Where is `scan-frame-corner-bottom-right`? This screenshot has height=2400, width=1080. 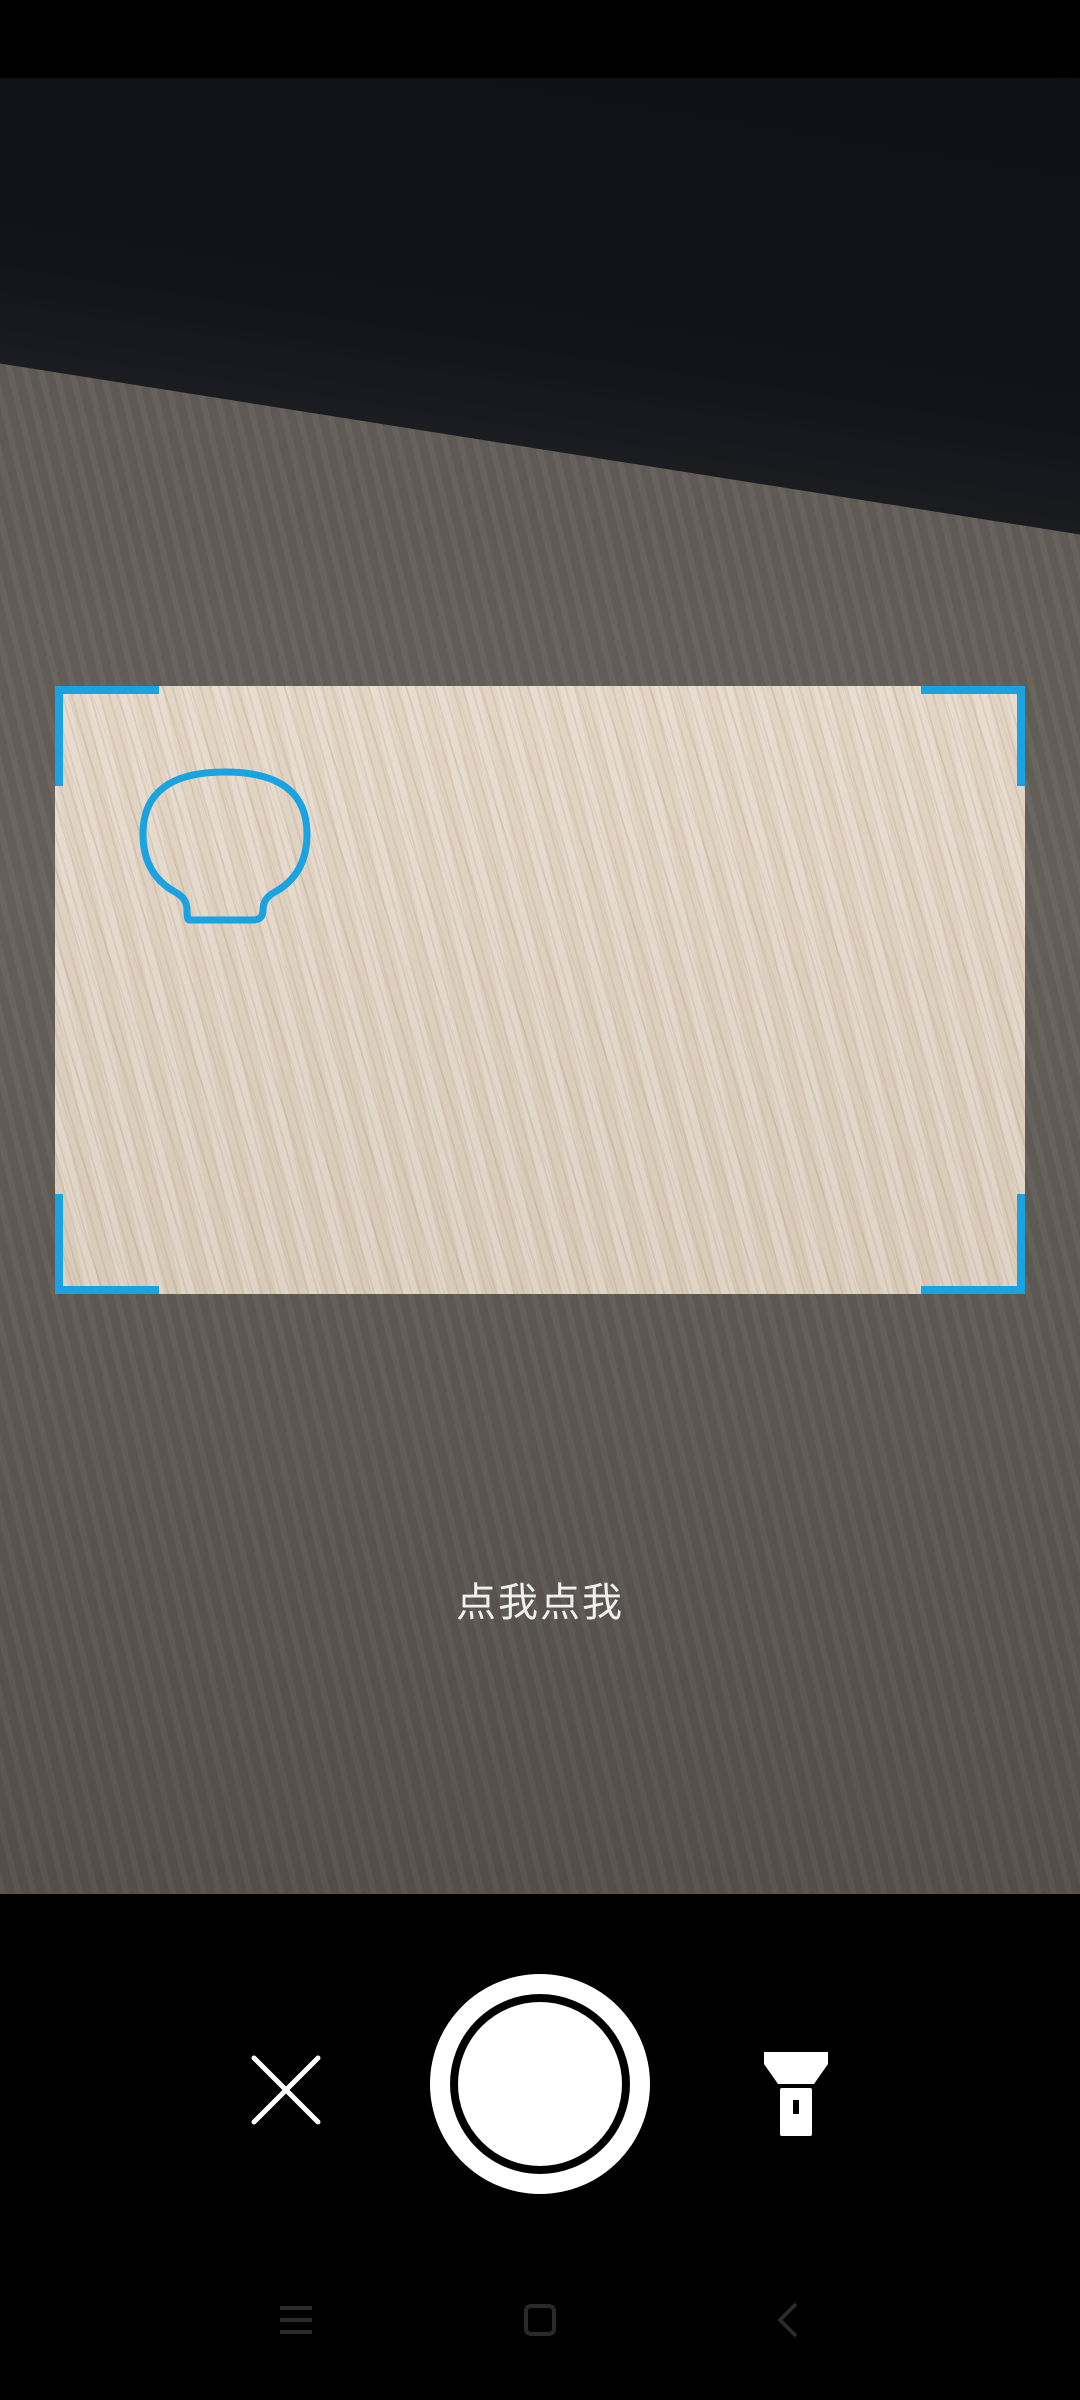 scan-frame-corner-bottom-right is located at coordinates (973, 1244).